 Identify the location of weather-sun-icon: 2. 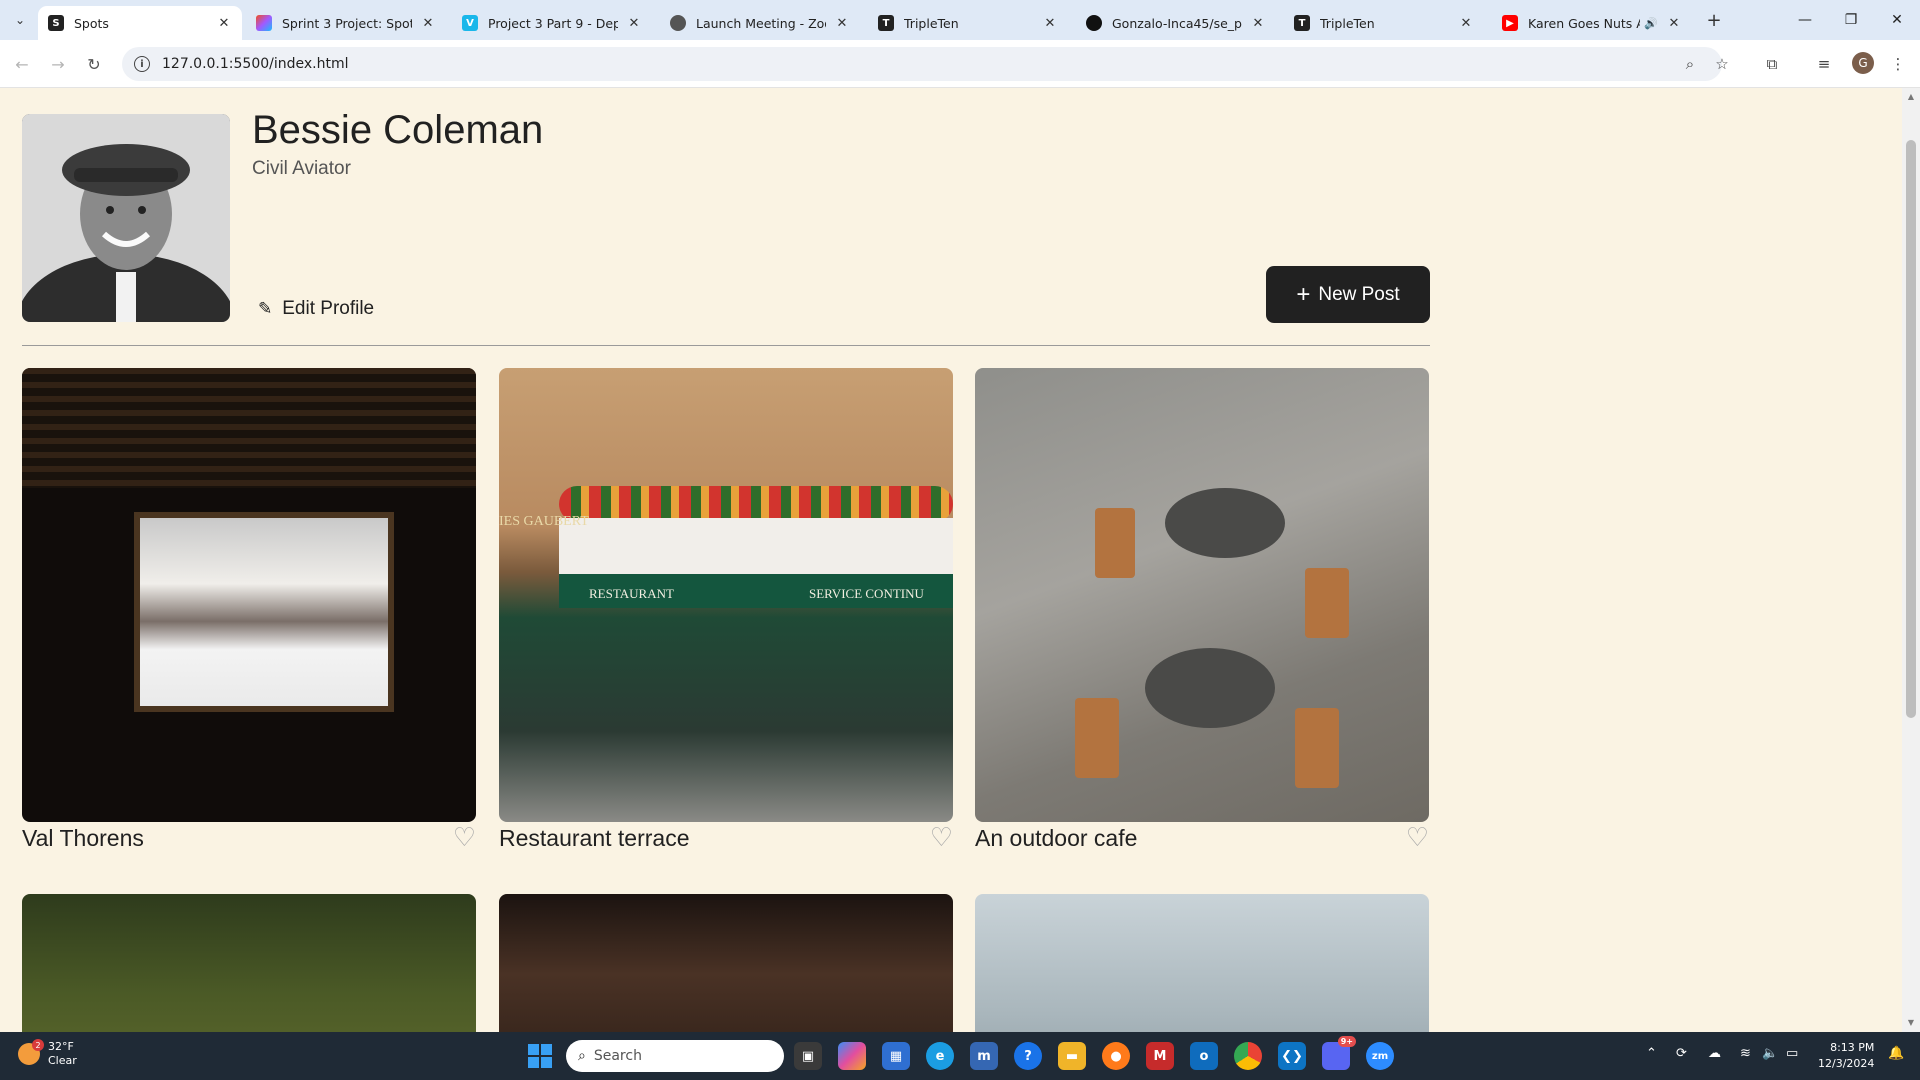
(31, 1052).